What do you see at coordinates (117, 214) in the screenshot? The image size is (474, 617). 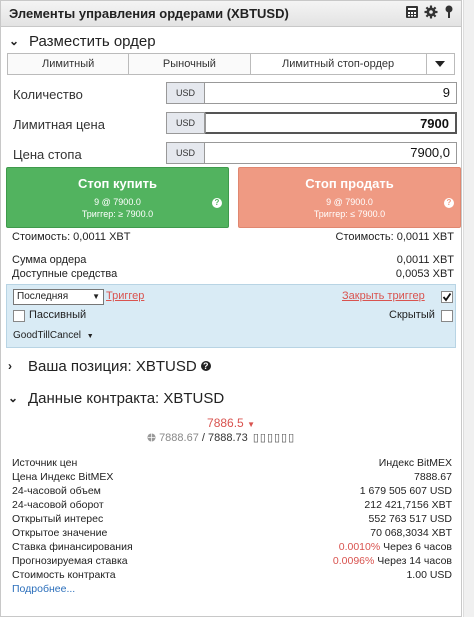 I see `stop-buy-trigger: Триггер: ≥ 7900.0` at bounding box center [117, 214].